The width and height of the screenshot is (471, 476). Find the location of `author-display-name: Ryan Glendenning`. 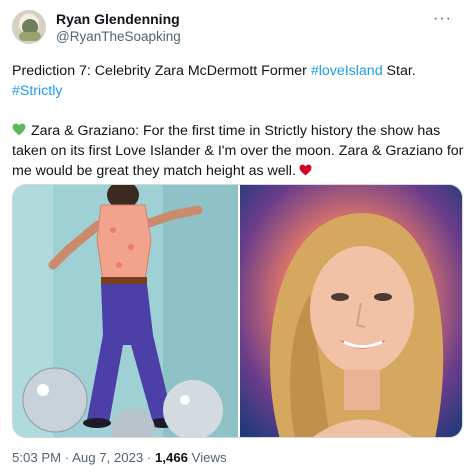

author-display-name: Ryan Glendenning is located at coordinates (118, 19).